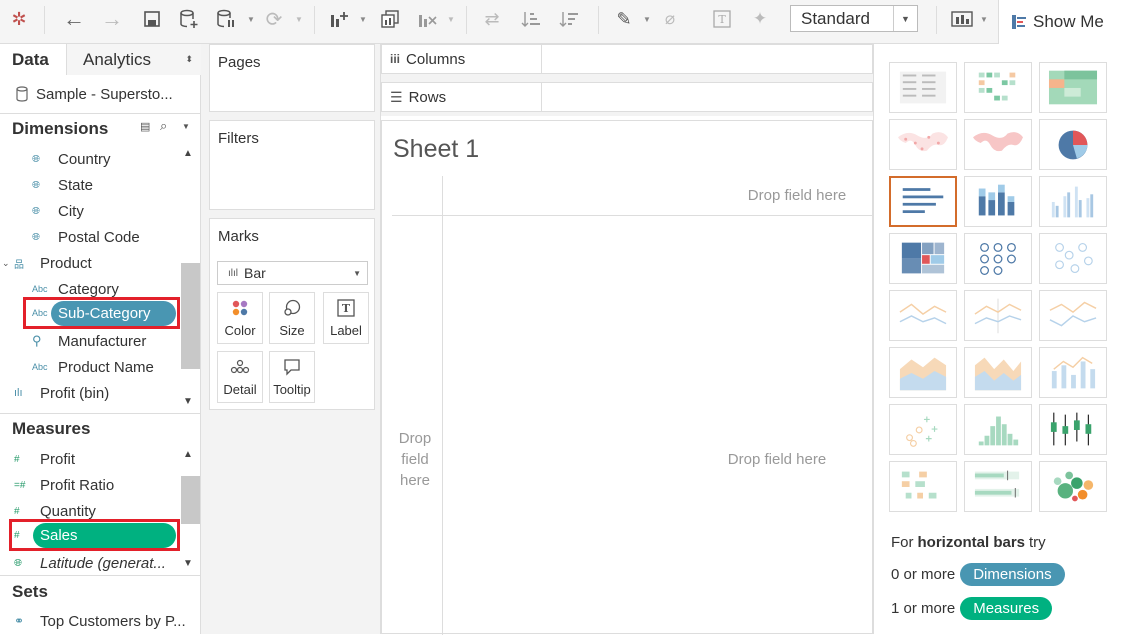 The image size is (1121, 635). I want to click on search-icon: ⌕, so click(163, 126).